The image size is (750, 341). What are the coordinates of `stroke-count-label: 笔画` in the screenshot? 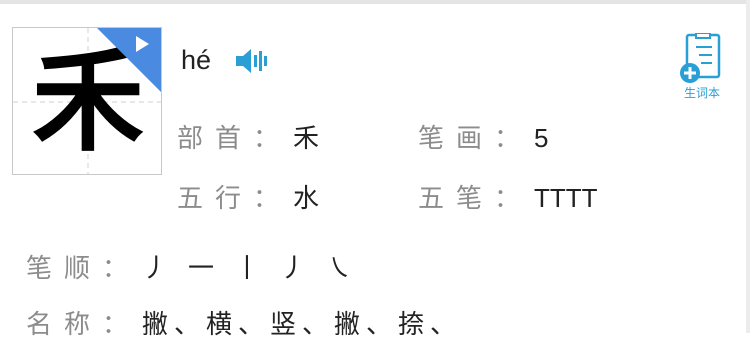 It's located at (456, 139).